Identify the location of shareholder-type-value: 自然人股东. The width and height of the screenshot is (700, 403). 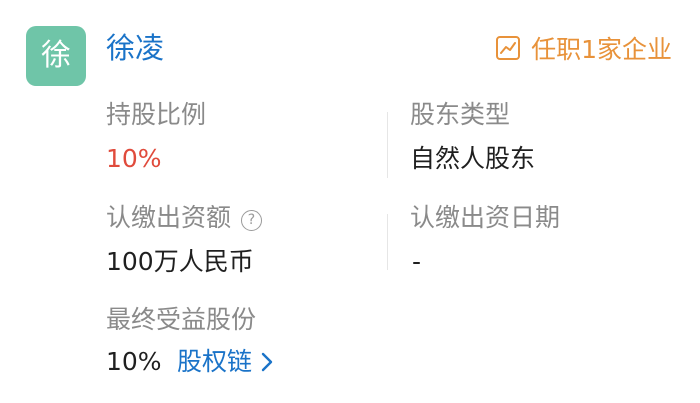
(473, 158).